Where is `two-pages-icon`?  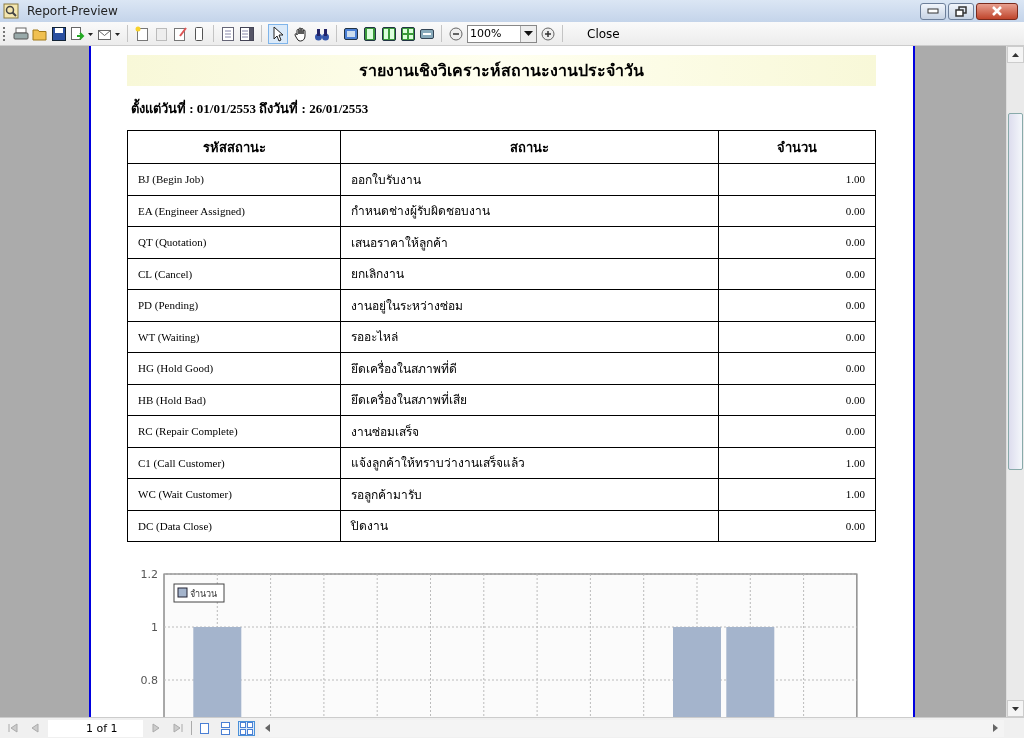
two-pages-icon is located at coordinates (389, 33).